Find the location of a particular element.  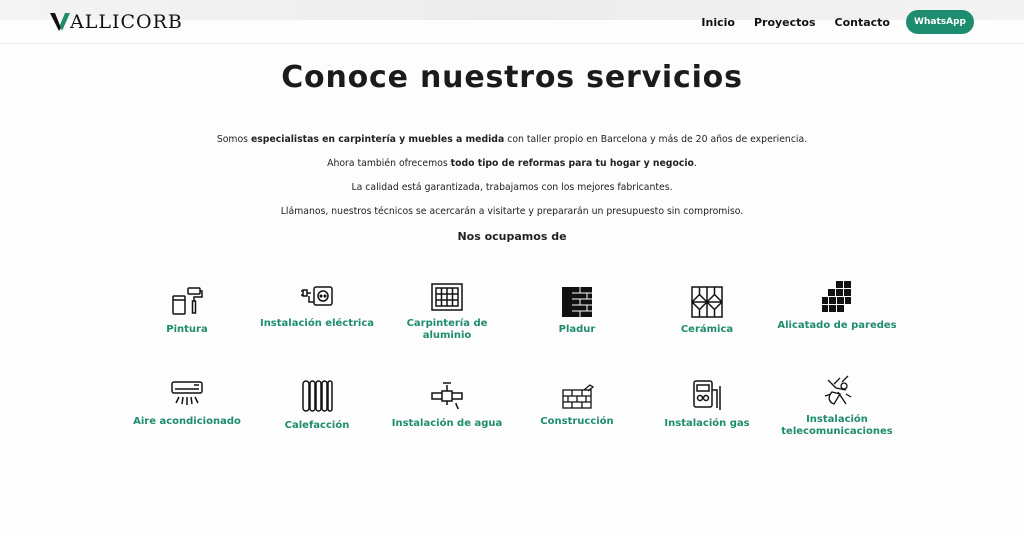

electric-outlet-icon is located at coordinates (317, 296).